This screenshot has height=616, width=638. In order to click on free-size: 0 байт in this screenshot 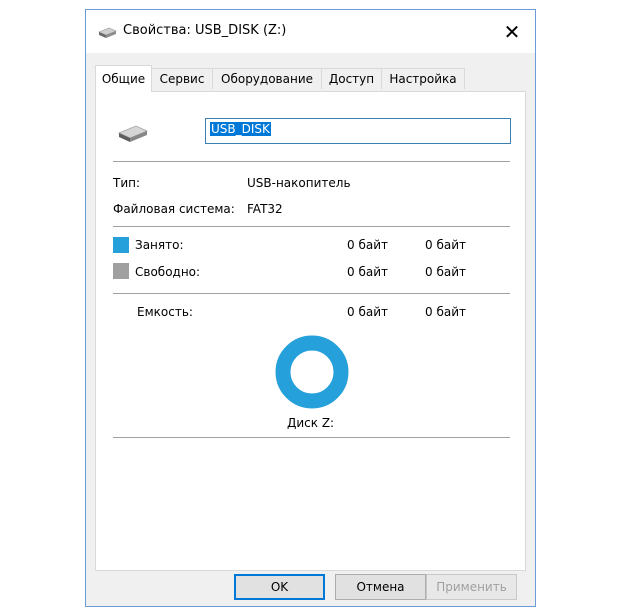, I will do `click(445, 272)`.